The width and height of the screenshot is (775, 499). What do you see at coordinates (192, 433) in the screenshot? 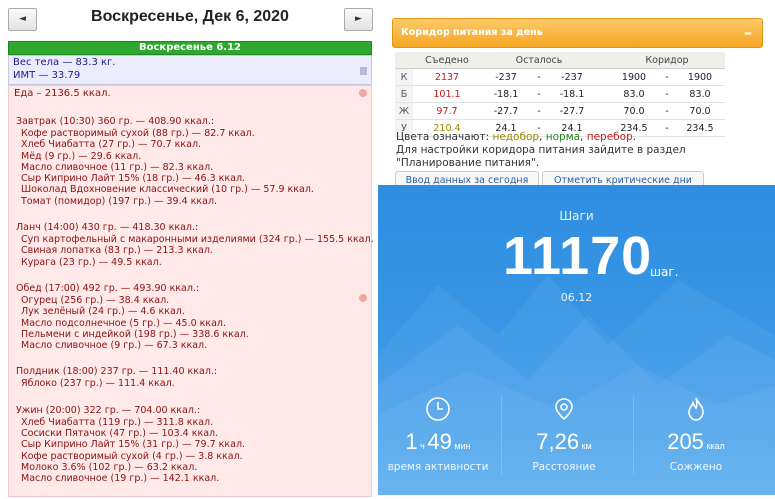
I see `food-item: Сосиски Пятачок (47 гр.) — 103.4 ккал.` at bounding box center [192, 433].